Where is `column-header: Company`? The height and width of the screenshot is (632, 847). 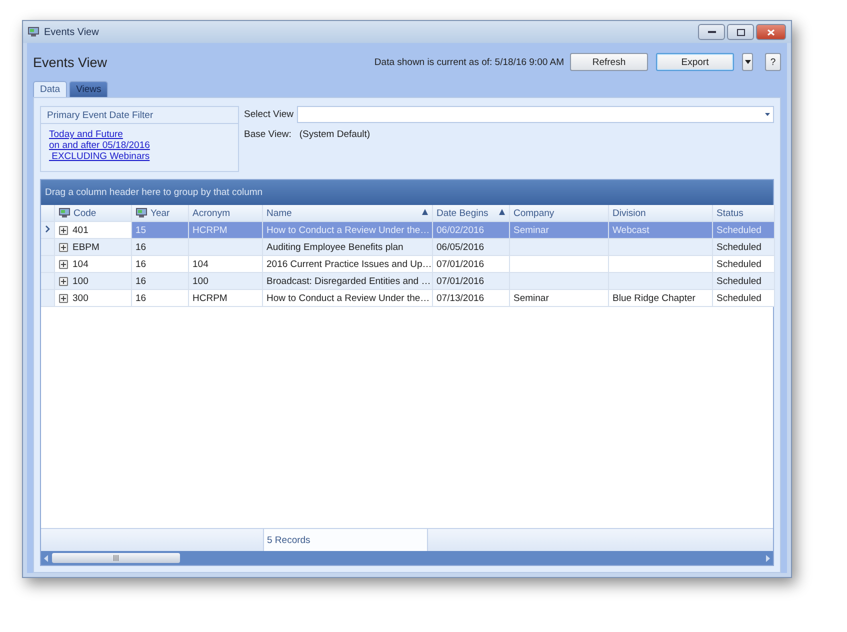
column-header: Company is located at coordinates (558, 213).